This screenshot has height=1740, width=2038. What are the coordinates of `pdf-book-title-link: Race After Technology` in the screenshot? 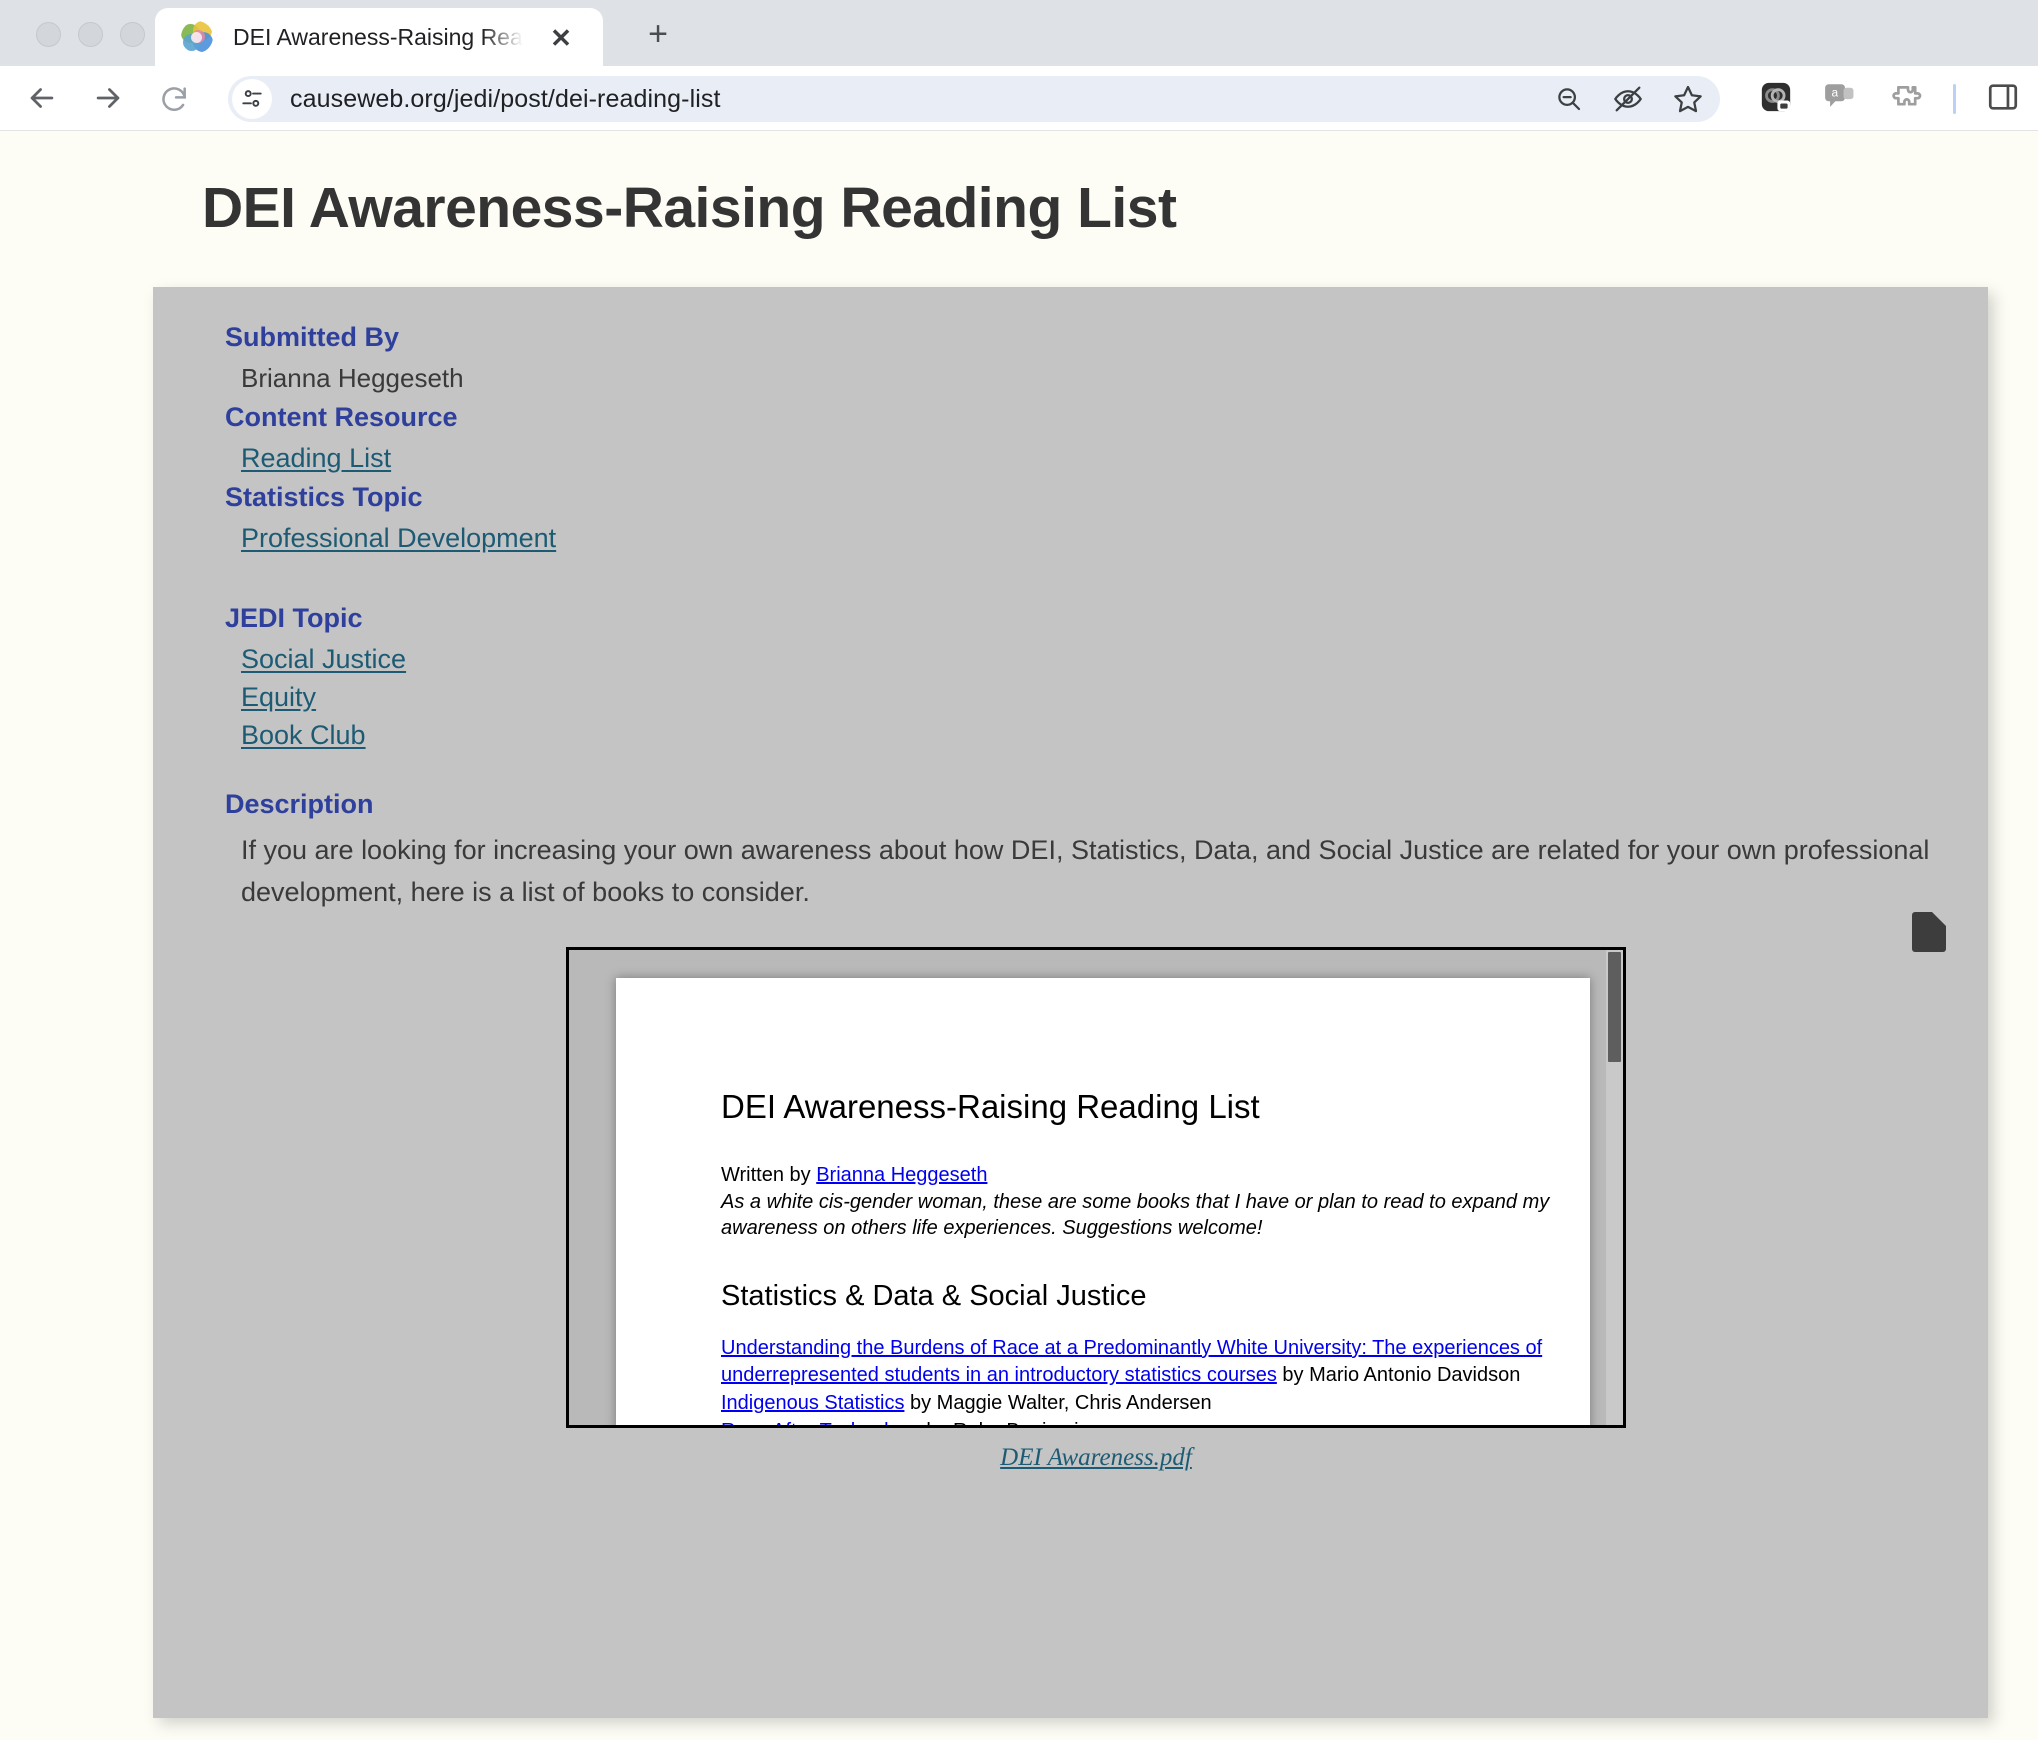 It's located at (821, 1422).